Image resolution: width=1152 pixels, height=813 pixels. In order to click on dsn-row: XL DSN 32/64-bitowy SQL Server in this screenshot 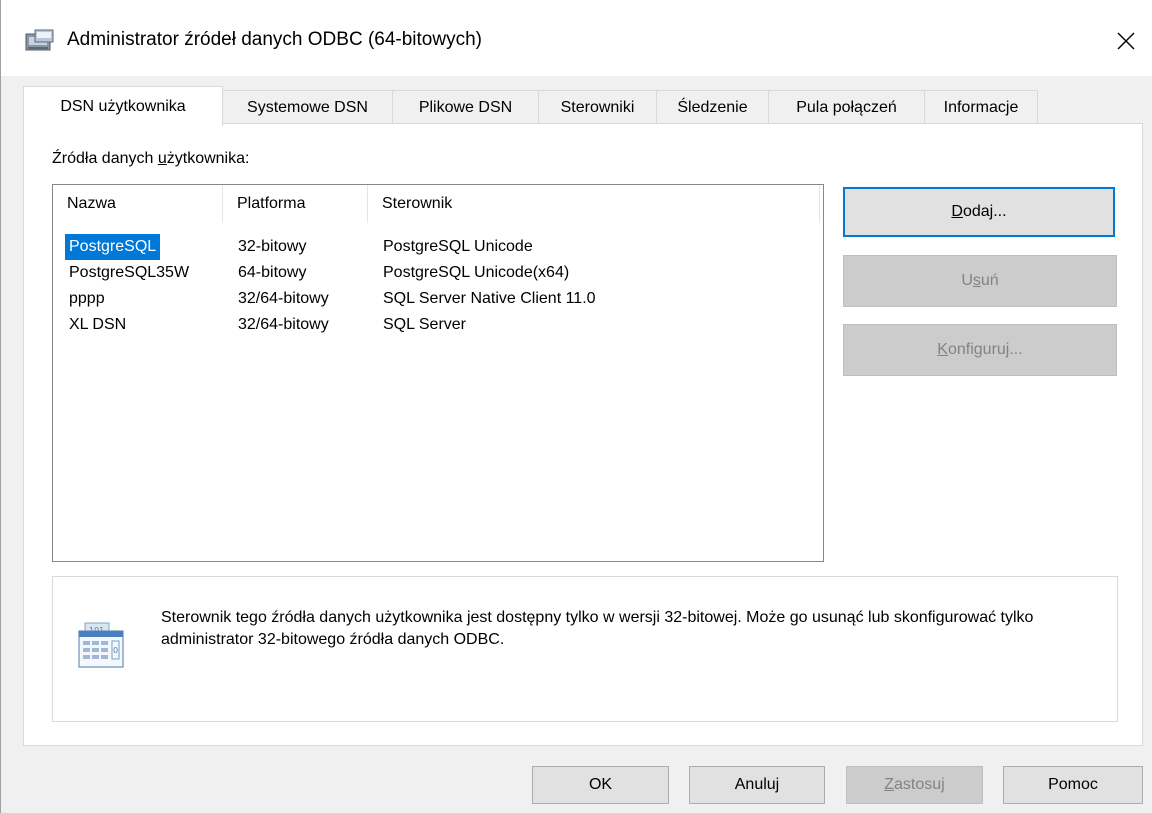, I will do `click(438, 325)`.